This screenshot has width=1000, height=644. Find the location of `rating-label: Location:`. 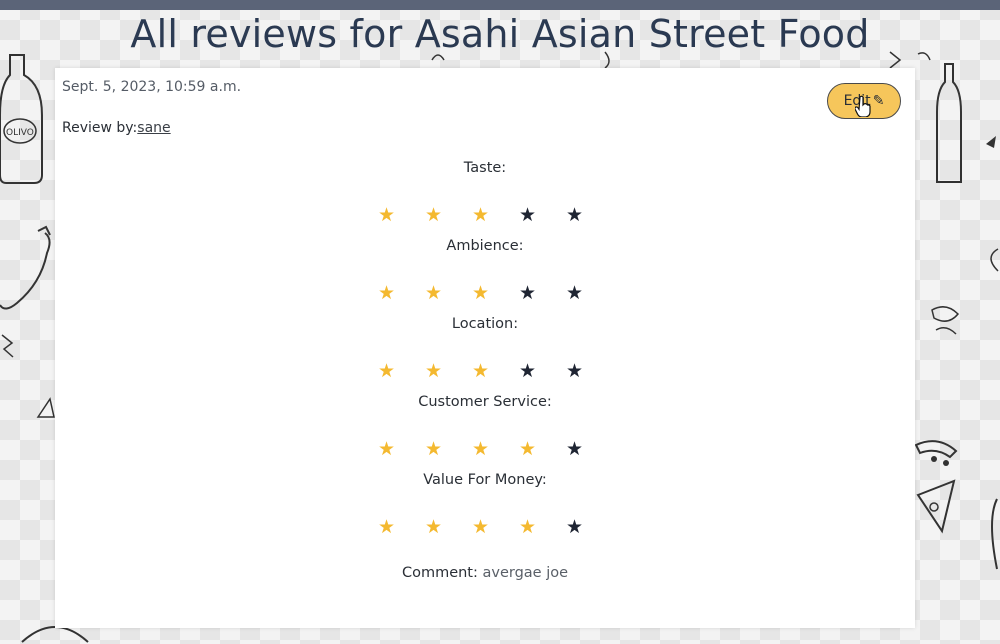

rating-label: Location: is located at coordinates (485, 324).